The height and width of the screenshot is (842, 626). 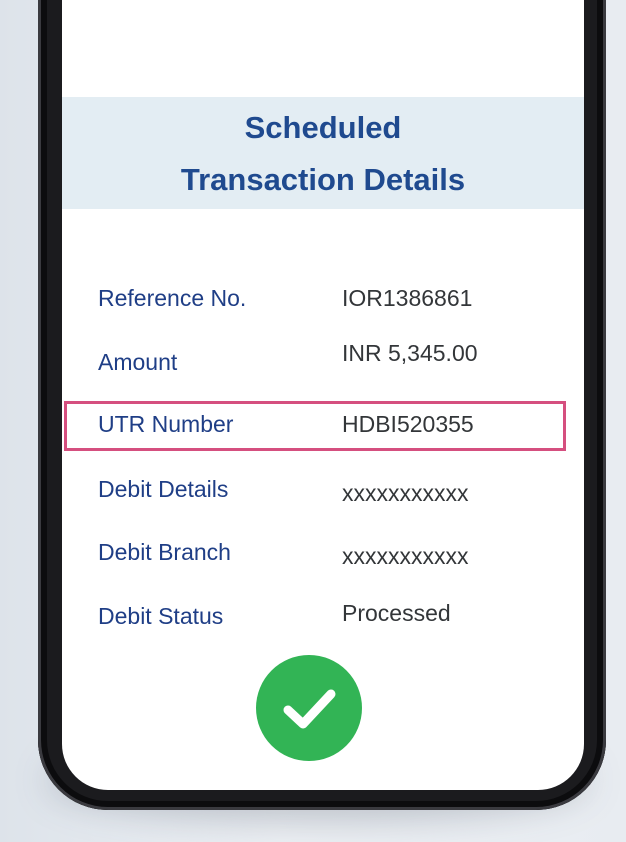 What do you see at coordinates (405, 493) in the screenshot?
I see `debit-details-value: xxxxxxxxxxx` at bounding box center [405, 493].